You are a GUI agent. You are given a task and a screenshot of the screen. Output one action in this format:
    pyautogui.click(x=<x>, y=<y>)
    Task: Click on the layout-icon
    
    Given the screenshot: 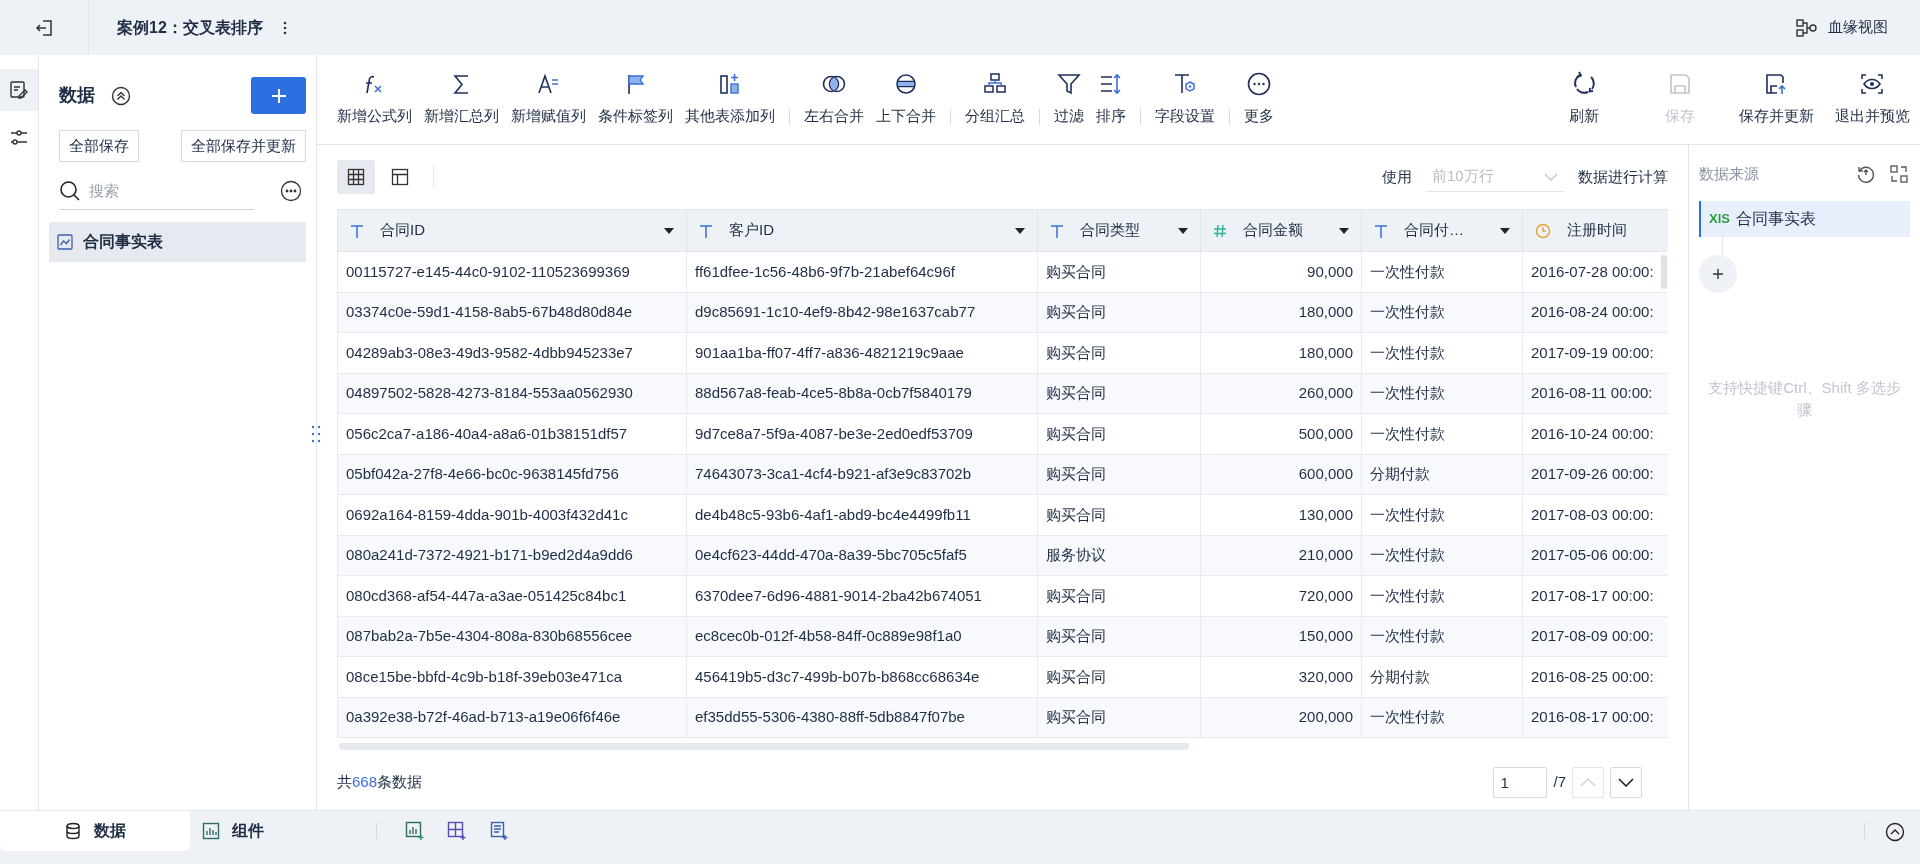 What is the action you would take?
    pyautogui.click(x=400, y=177)
    